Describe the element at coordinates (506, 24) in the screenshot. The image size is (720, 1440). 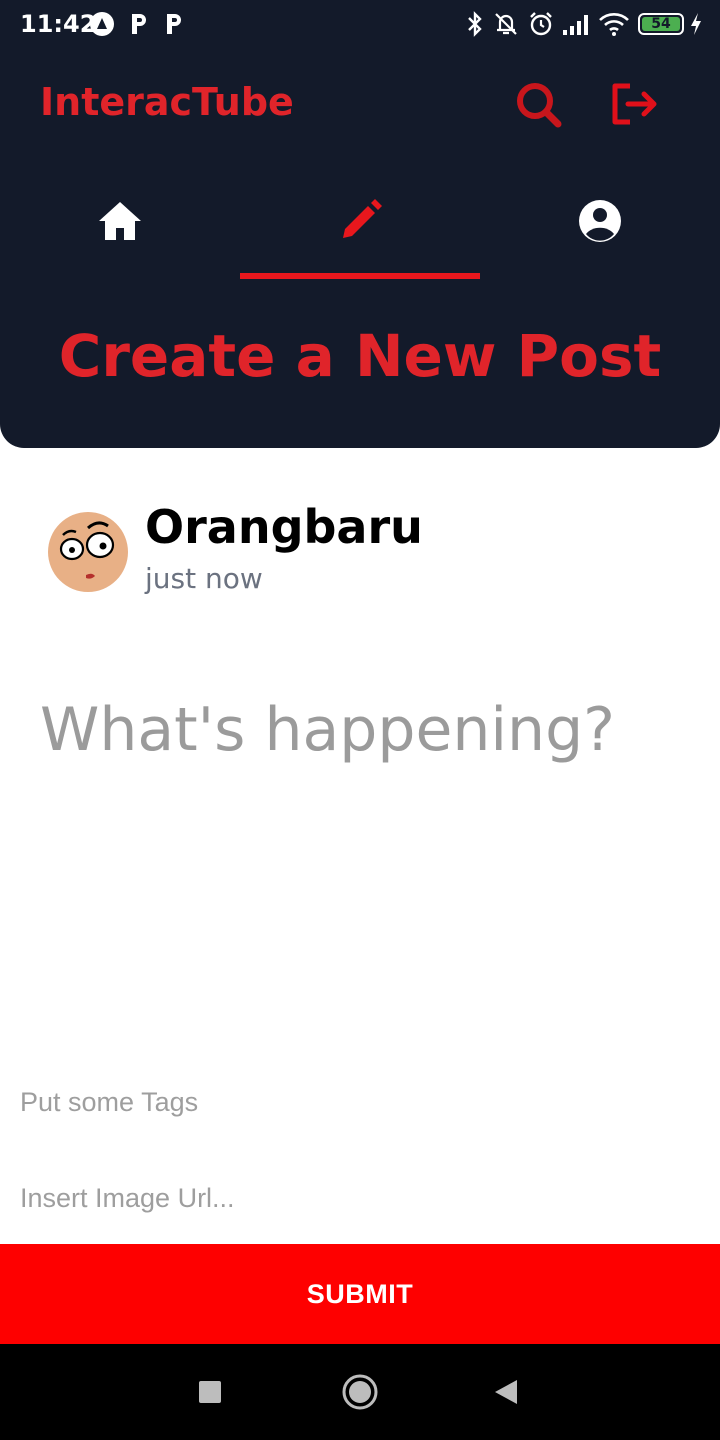
I see `notifications-off-icon` at that location.